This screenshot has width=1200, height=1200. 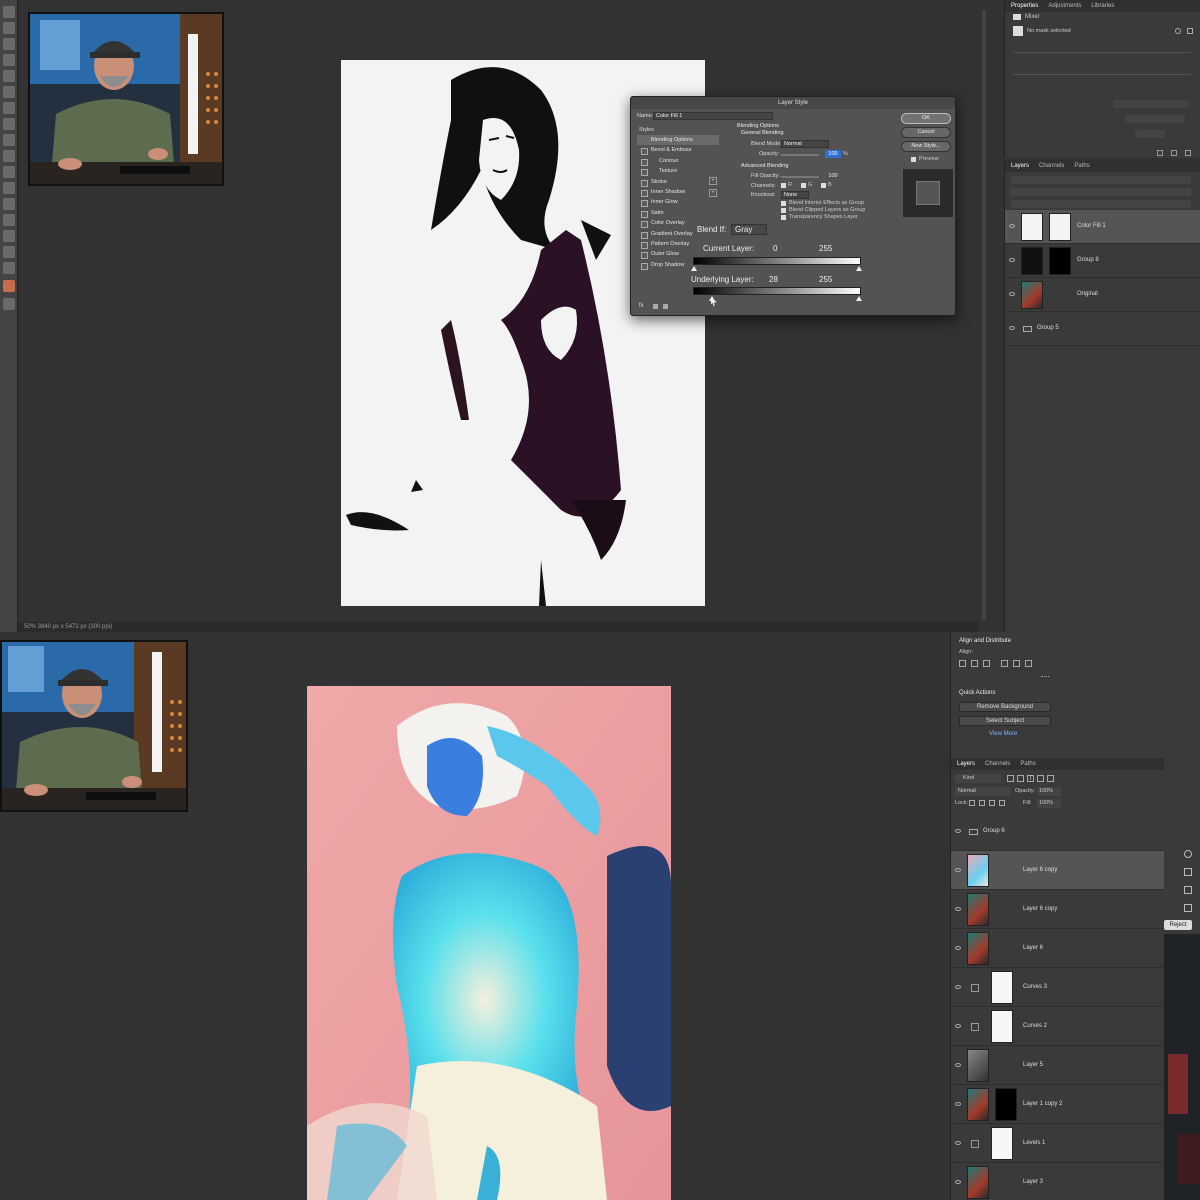 I want to click on tab-paths: Paths, so click(x=1027, y=764).